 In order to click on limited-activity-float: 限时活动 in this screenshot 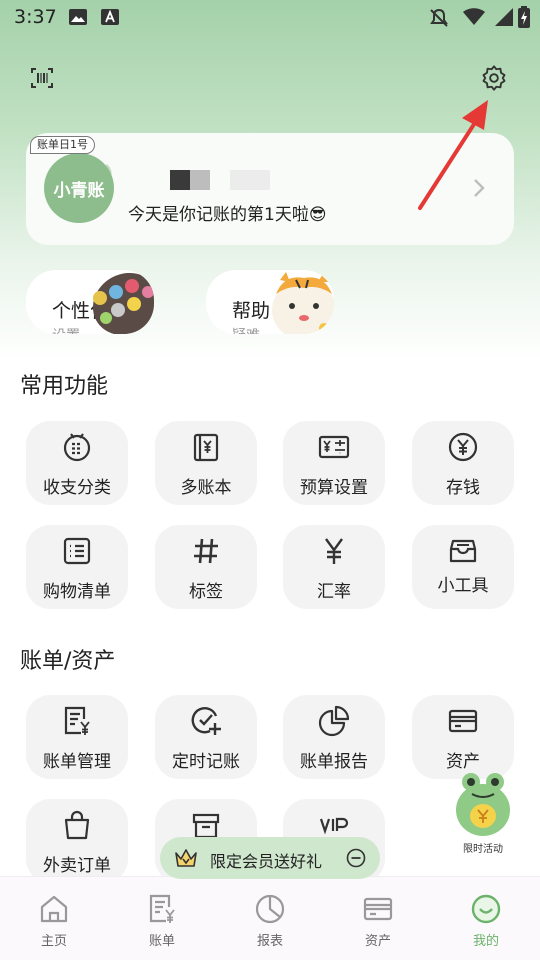, I will do `click(483, 806)`.